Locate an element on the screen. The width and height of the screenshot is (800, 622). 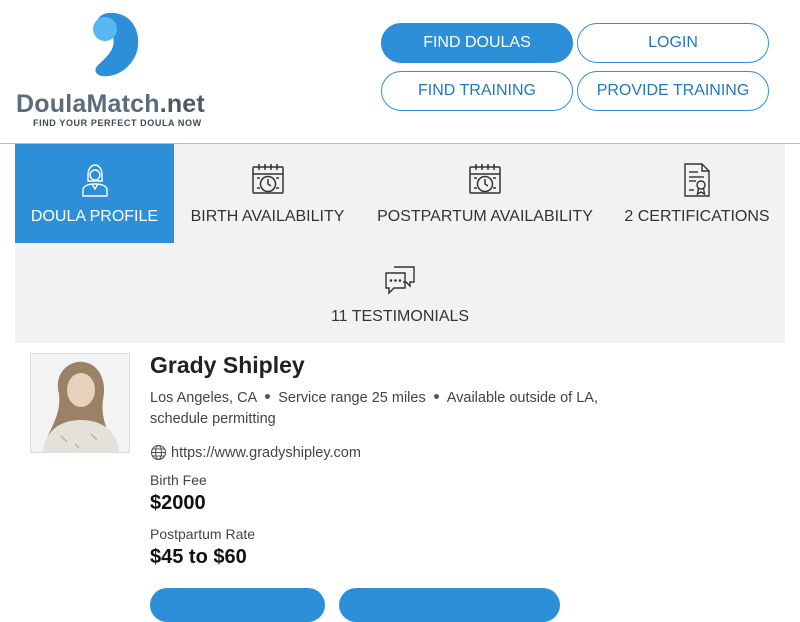
globe-icon is located at coordinates (158, 452).